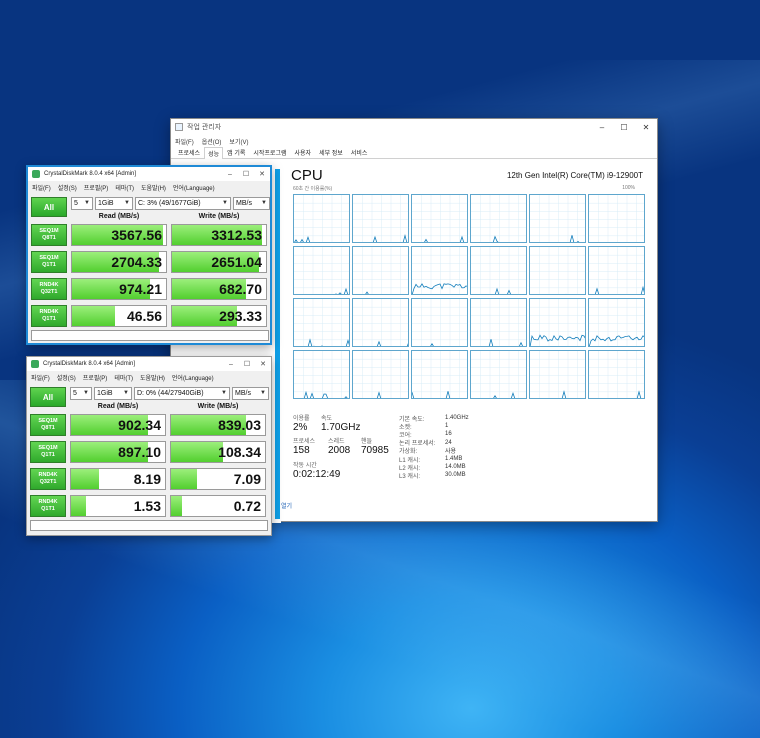  Describe the element at coordinates (628, 188) in the screenshot. I see `utilization-graph-max: 100%` at that location.